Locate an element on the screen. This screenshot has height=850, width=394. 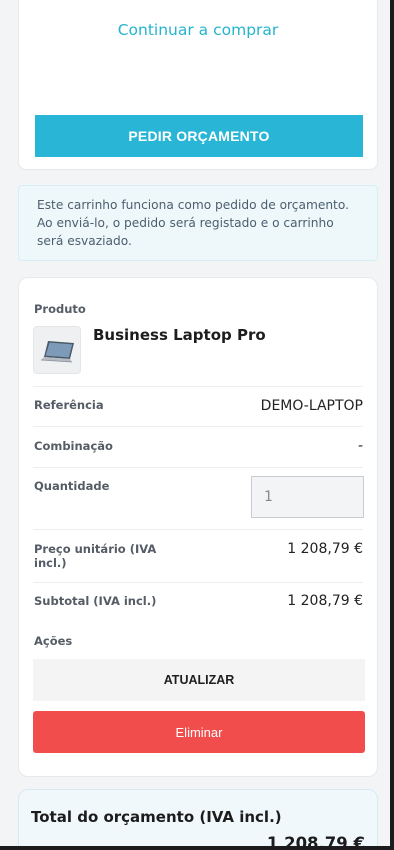
quantity-input is located at coordinates (307, 497).